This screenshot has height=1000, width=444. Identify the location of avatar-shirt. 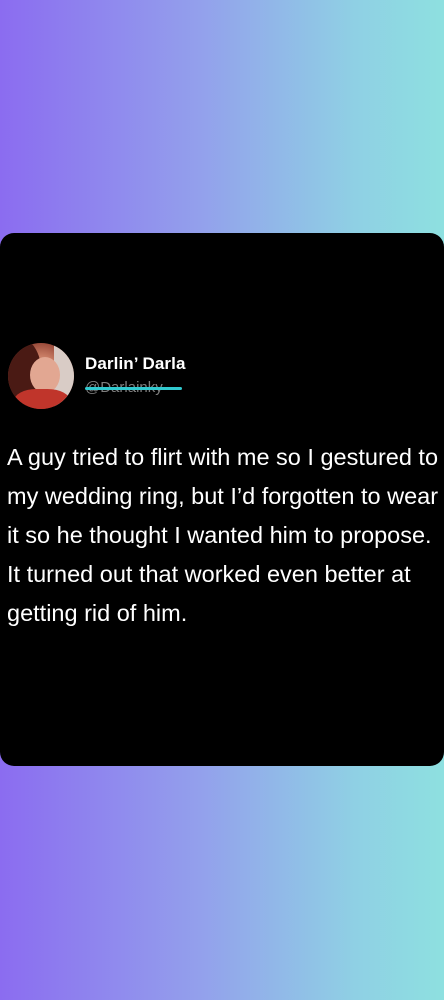
(42, 399).